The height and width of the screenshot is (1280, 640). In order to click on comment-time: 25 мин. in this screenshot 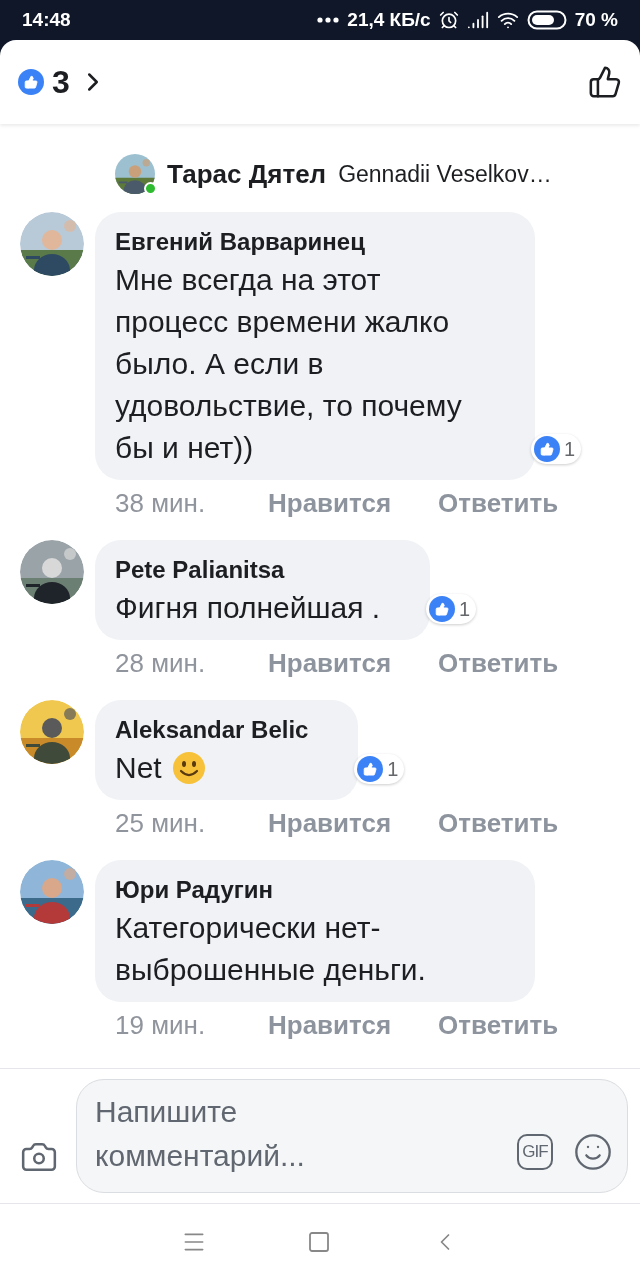, I will do `click(161, 823)`.